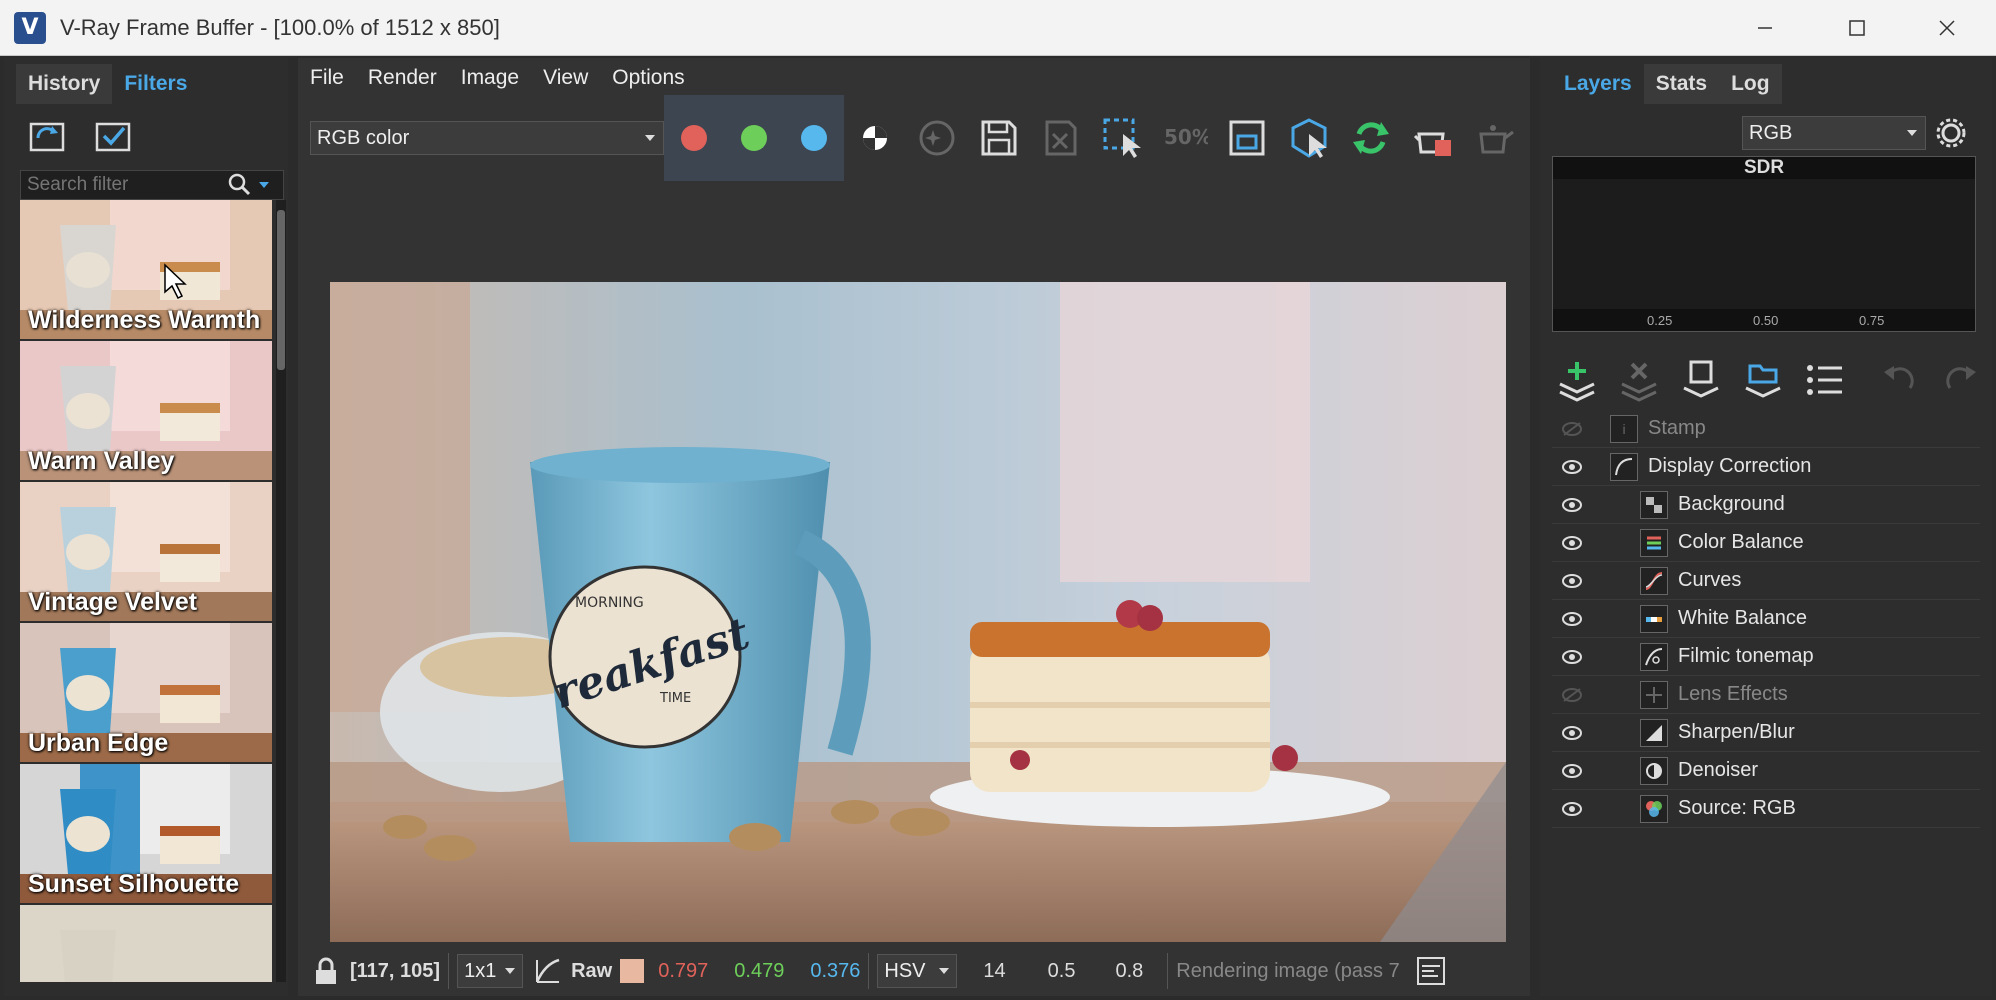 This screenshot has height=1000, width=1996. Describe the element at coordinates (1766, 543) in the screenshot. I see `layer-row-color-balance: Color Balance` at that location.